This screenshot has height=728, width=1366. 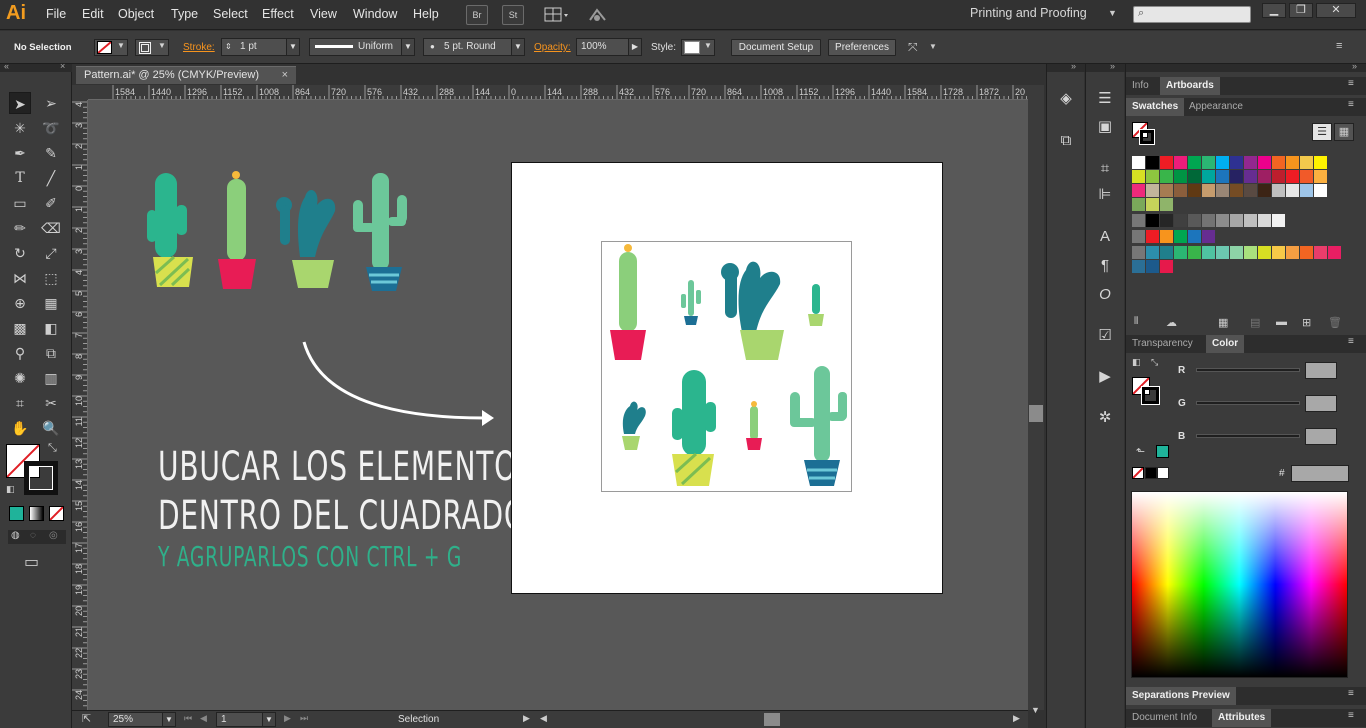 What do you see at coordinates (1105, 169) in the screenshot?
I see `transform-panel-icon: ⌗` at bounding box center [1105, 169].